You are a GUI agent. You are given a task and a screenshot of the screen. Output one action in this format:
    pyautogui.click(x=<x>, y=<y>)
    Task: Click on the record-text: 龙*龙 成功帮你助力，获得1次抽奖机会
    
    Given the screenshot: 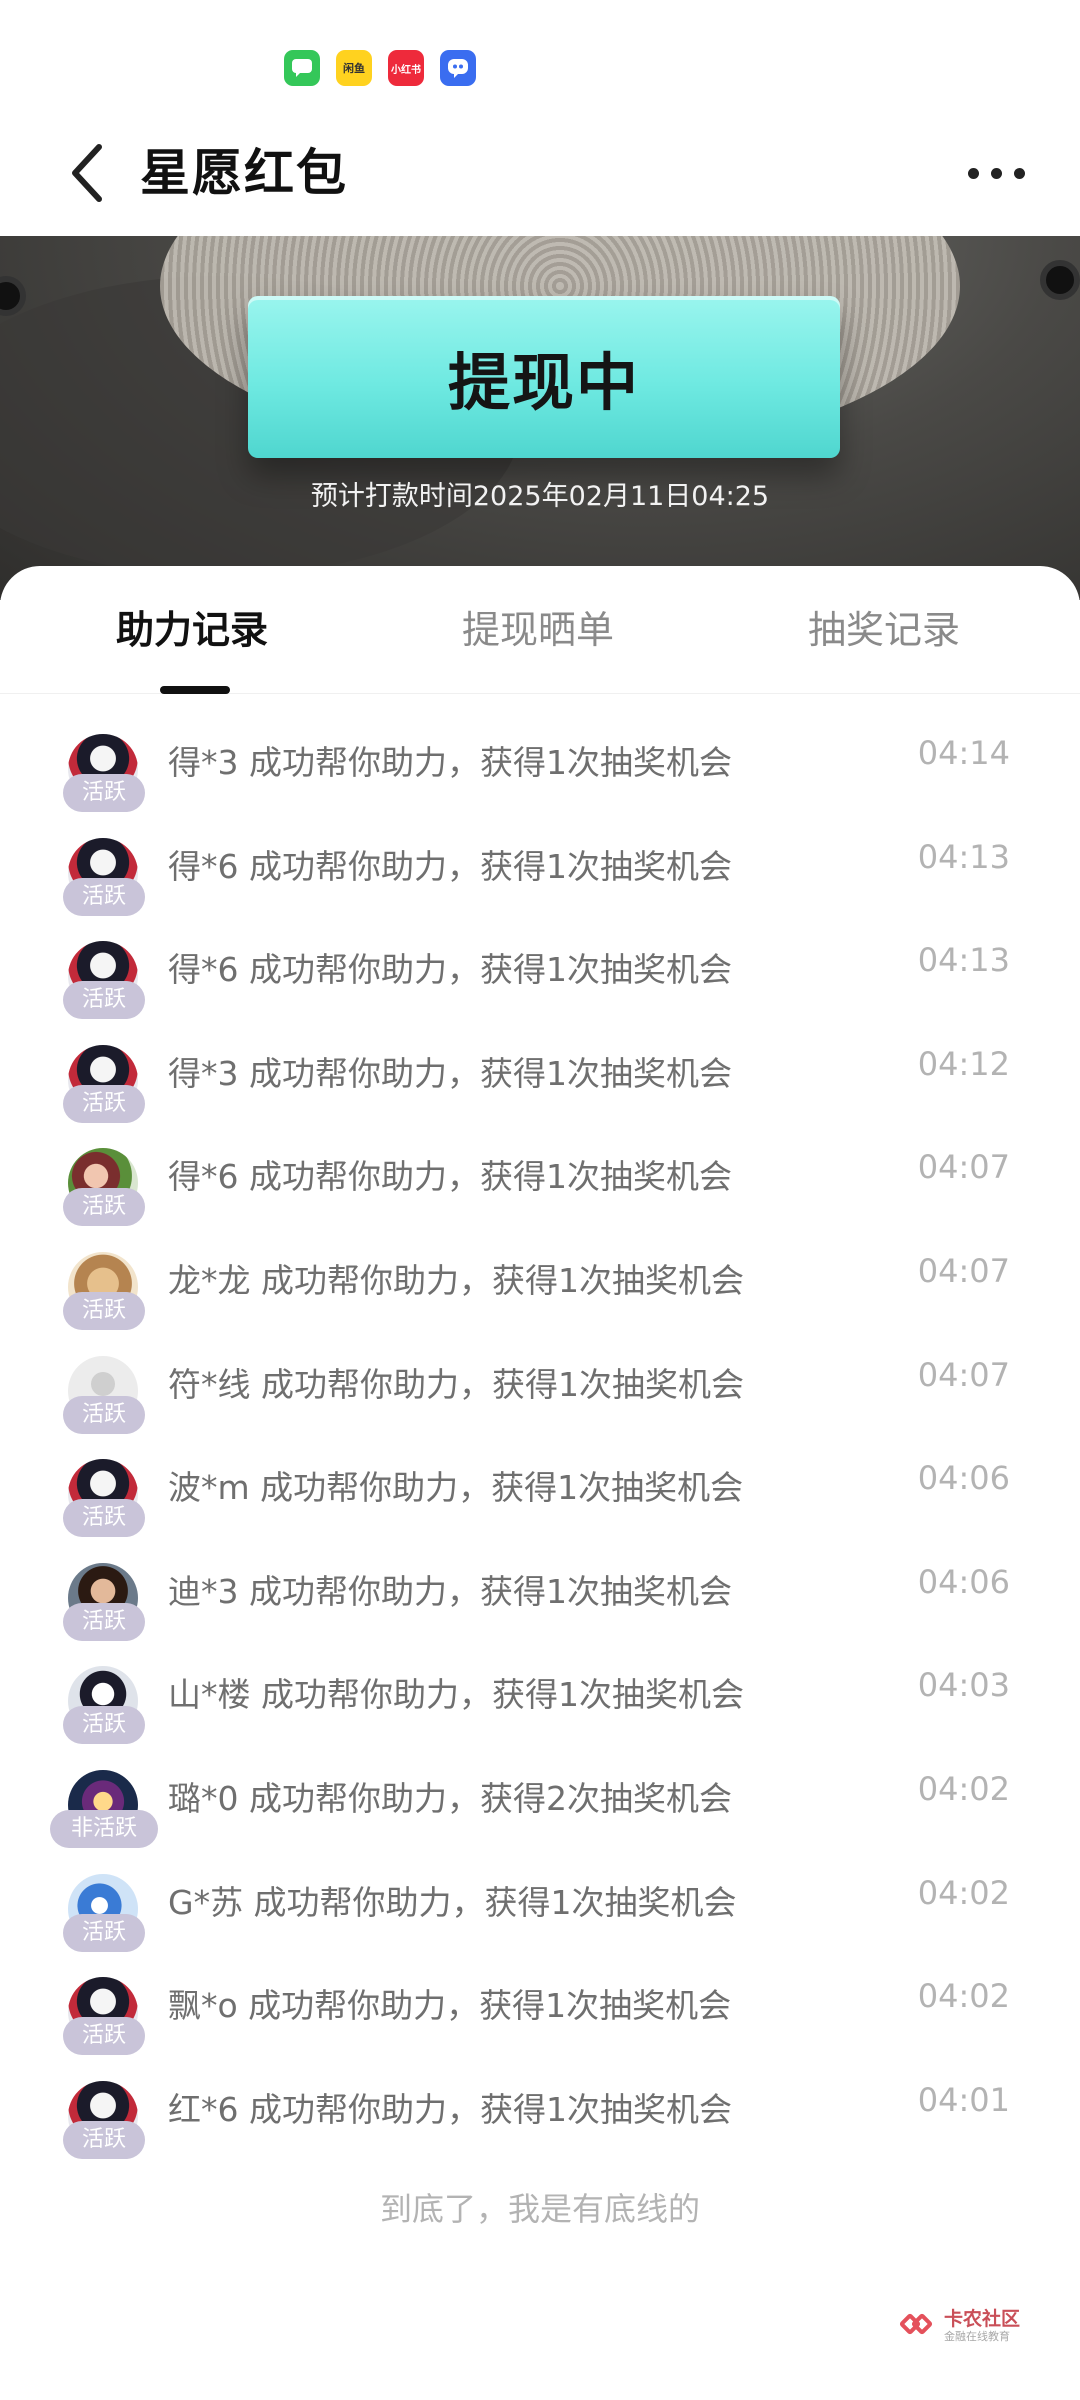 What is the action you would take?
    pyautogui.click(x=456, y=1280)
    